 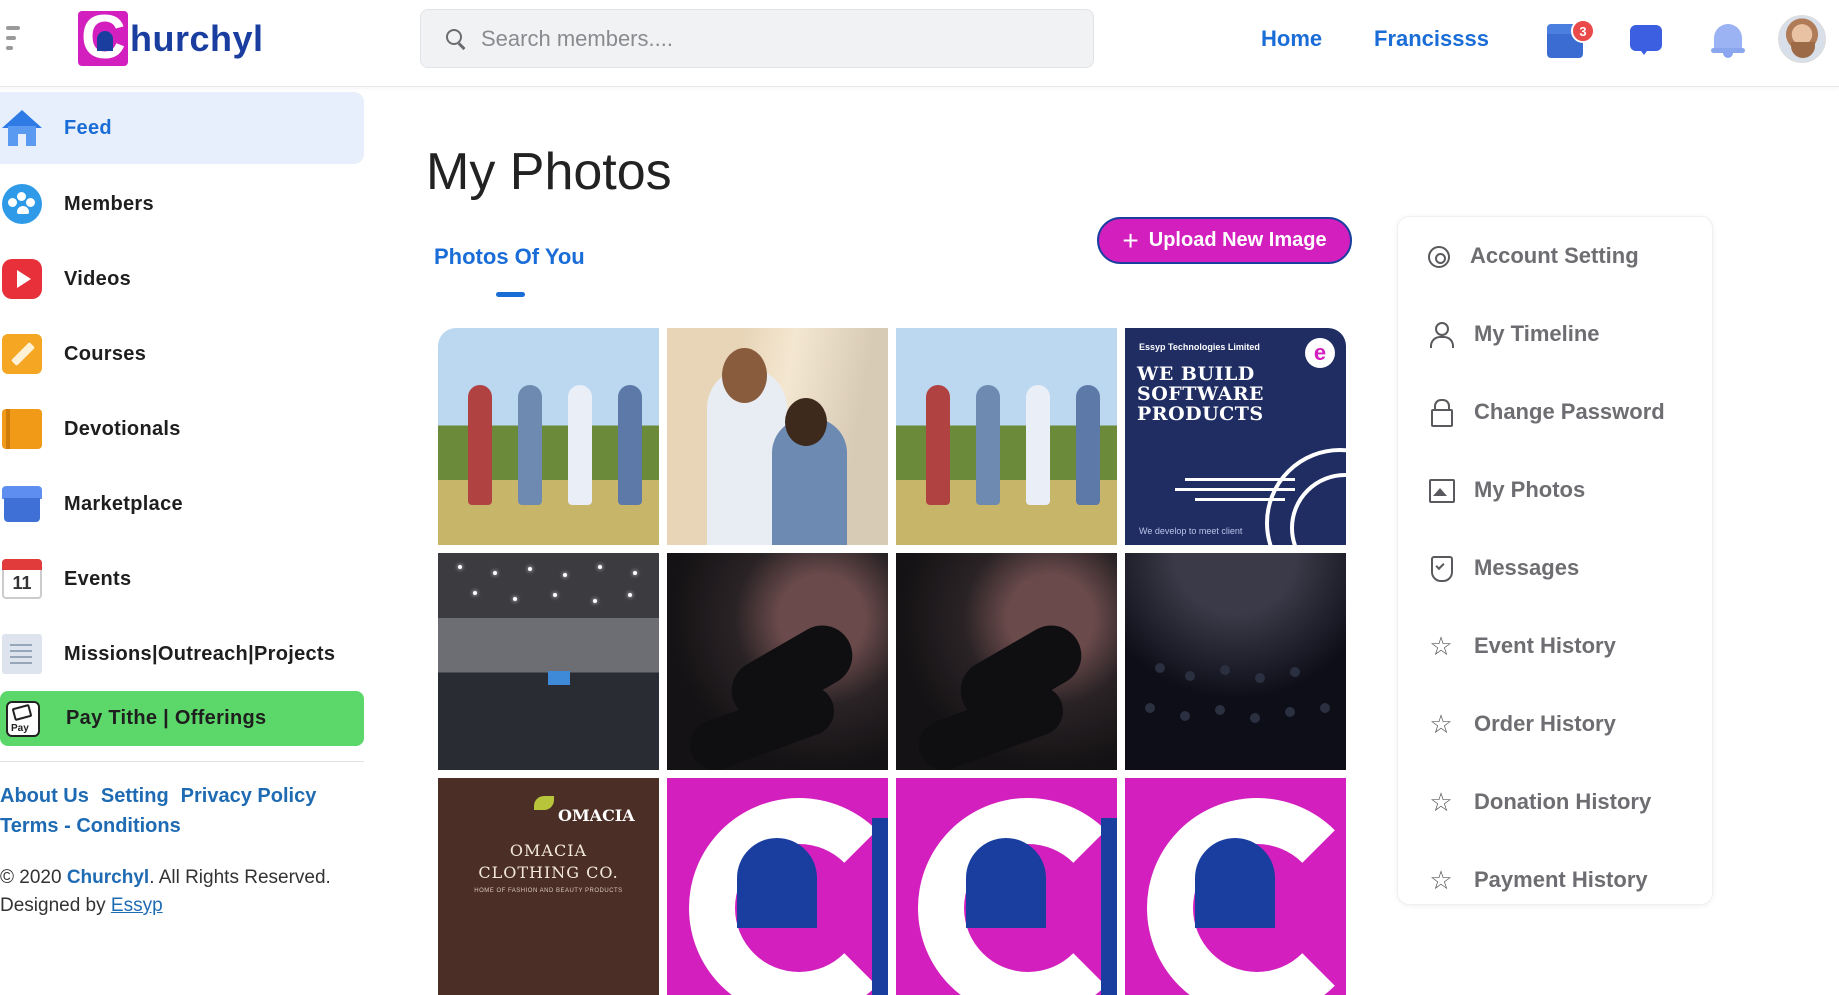 I want to click on nav-profile-link: Francissss, so click(x=1431, y=39).